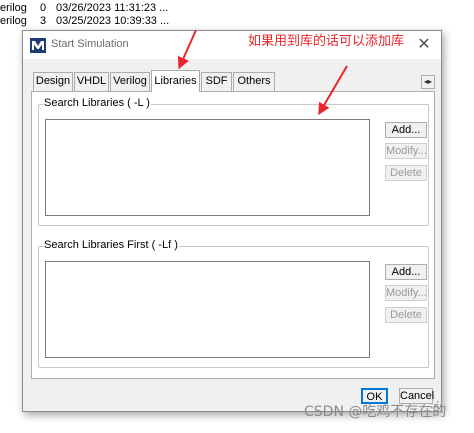 Image resolution: width=474 pixels, height=433 pixels. I want to click on search-libraries-first-delete-button: Delete, so click(406, 315).